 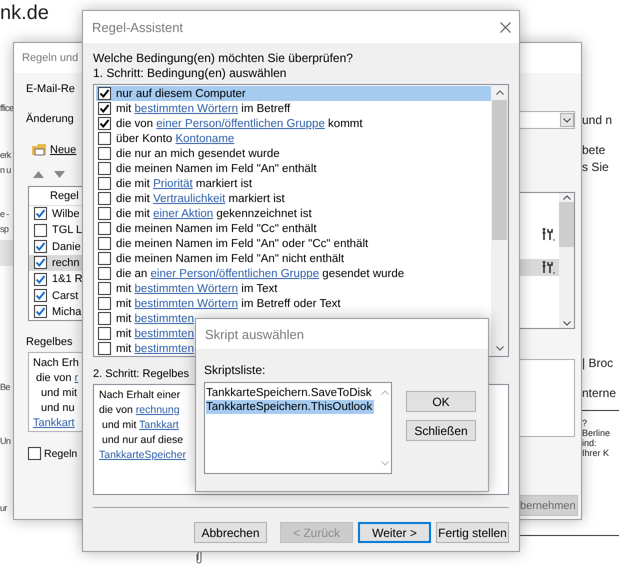 What do you see at coordinates (5, 155) in the screenshot?
I see `email-text: erk` at bounding box center [5, 155].